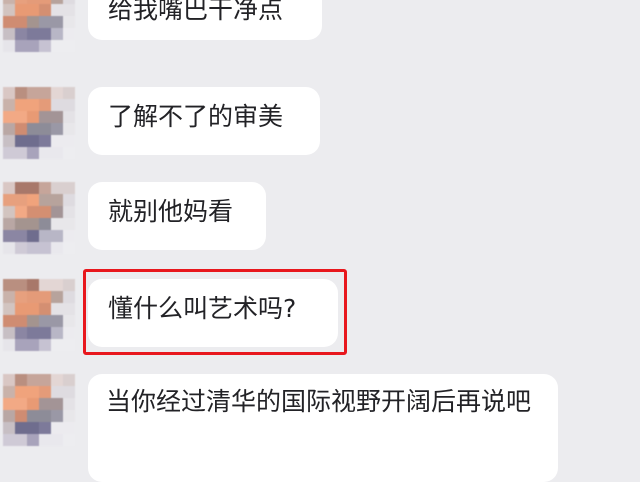 Image resolution: width=640 pixels, height=482 pixels. I want to click on message-text: 当你经过清华的国际视野开阔后再说吧, so click(319, 401).